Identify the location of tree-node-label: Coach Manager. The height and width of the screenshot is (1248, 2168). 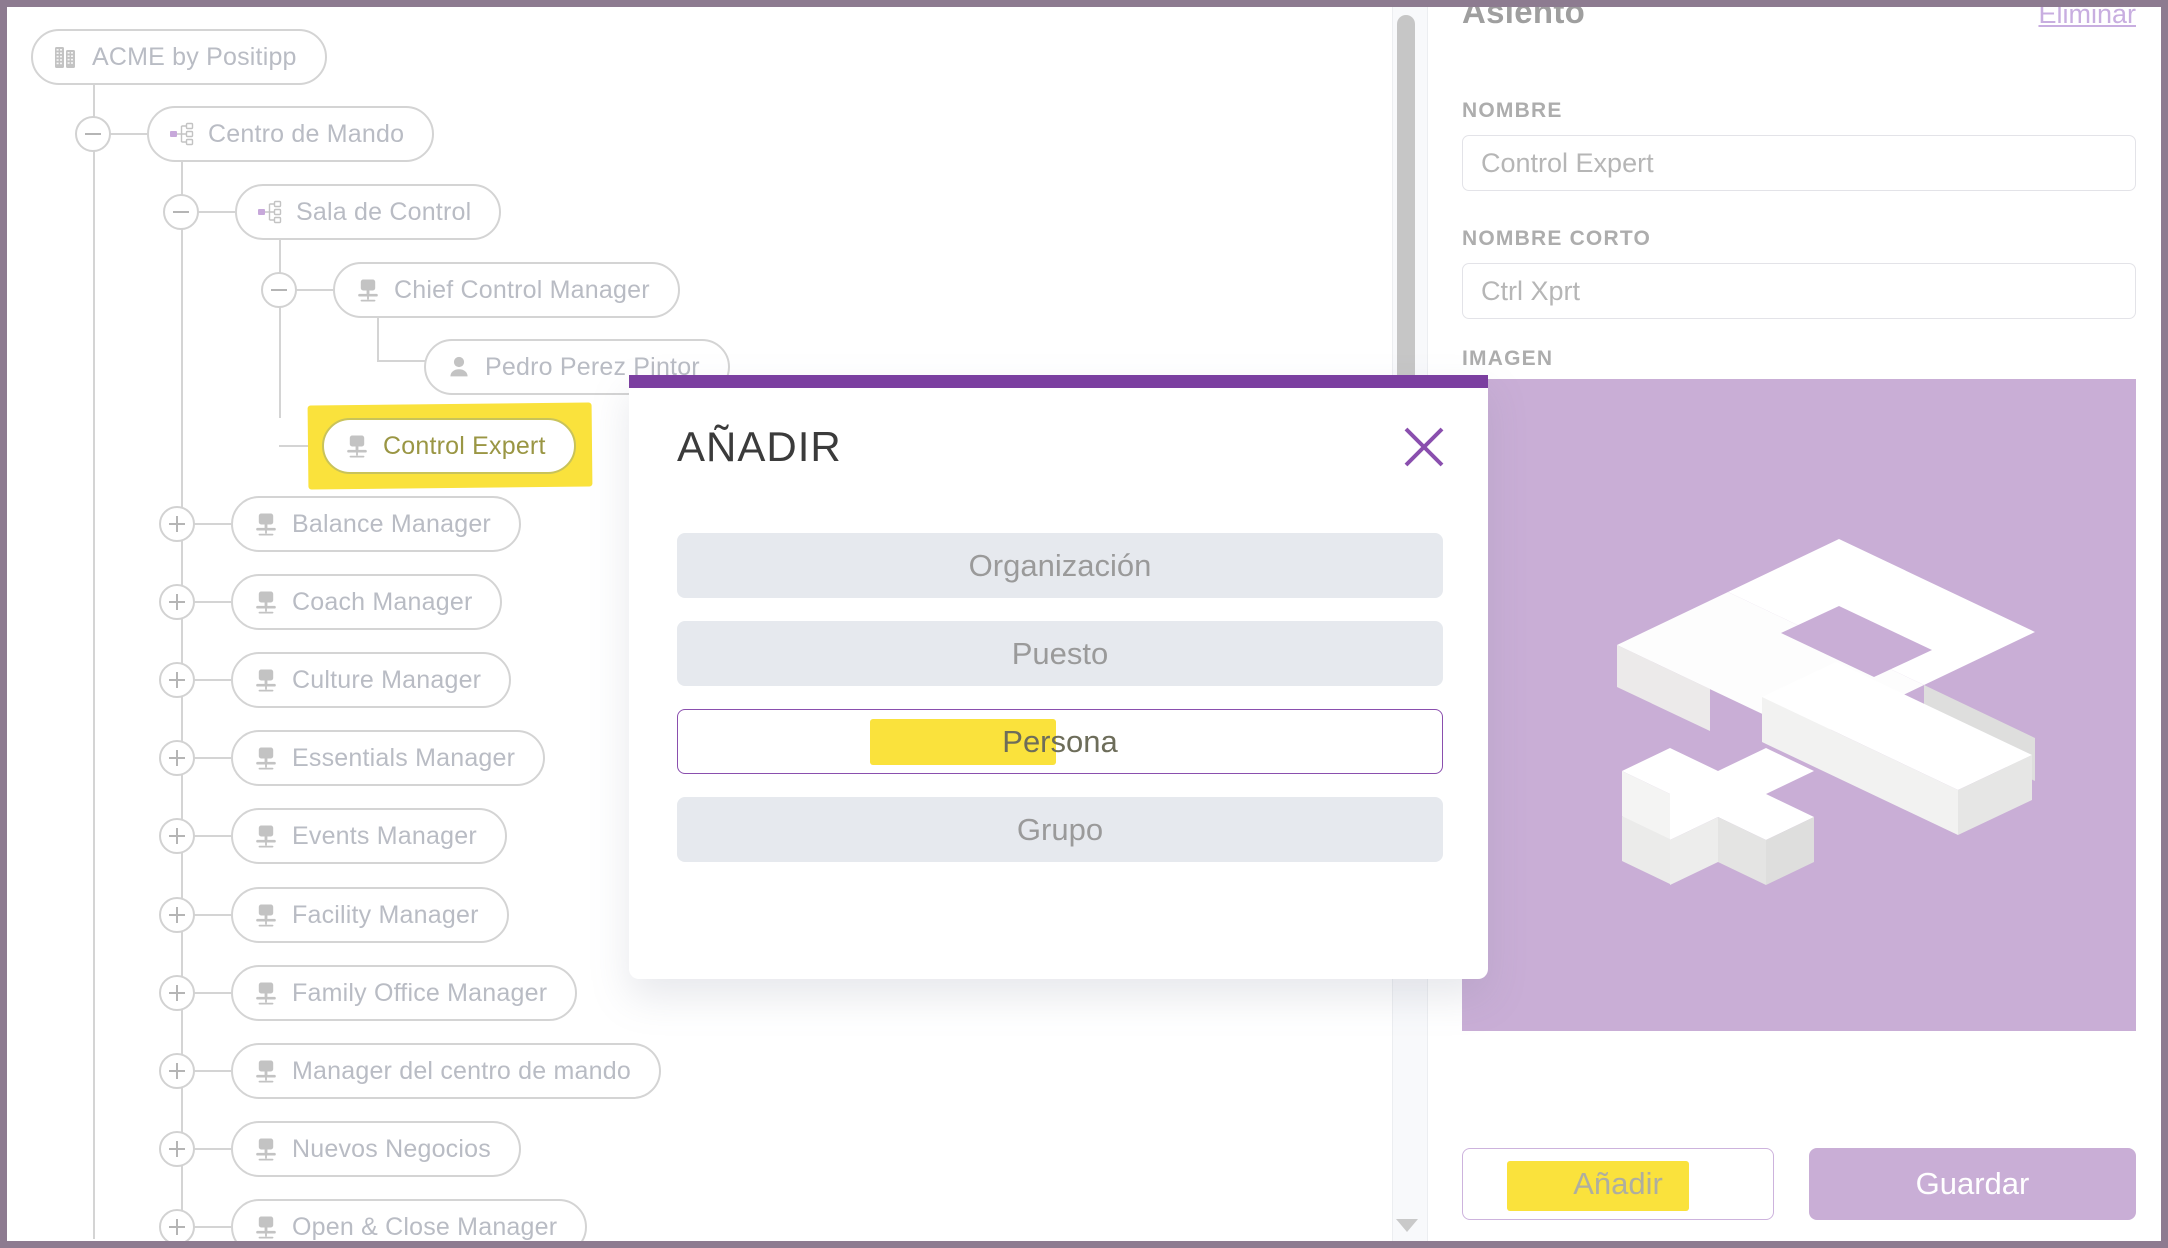
(382, 601).